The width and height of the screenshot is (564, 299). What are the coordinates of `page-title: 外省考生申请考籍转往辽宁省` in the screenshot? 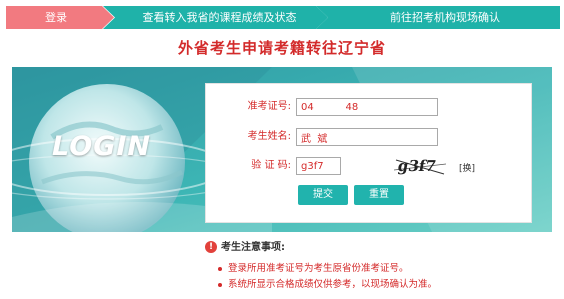 It's located at (281, 48).